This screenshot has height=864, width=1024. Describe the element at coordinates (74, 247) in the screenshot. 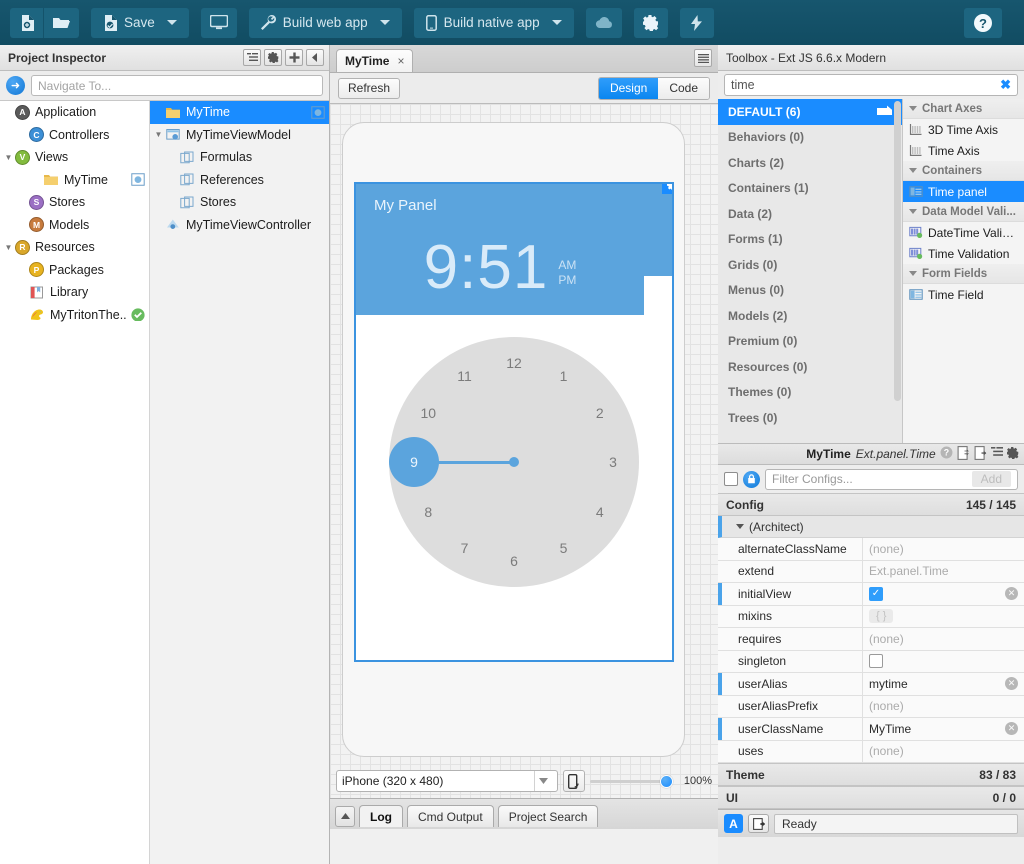

I see `tree-node-resources: ▼ R Resources` at that location.